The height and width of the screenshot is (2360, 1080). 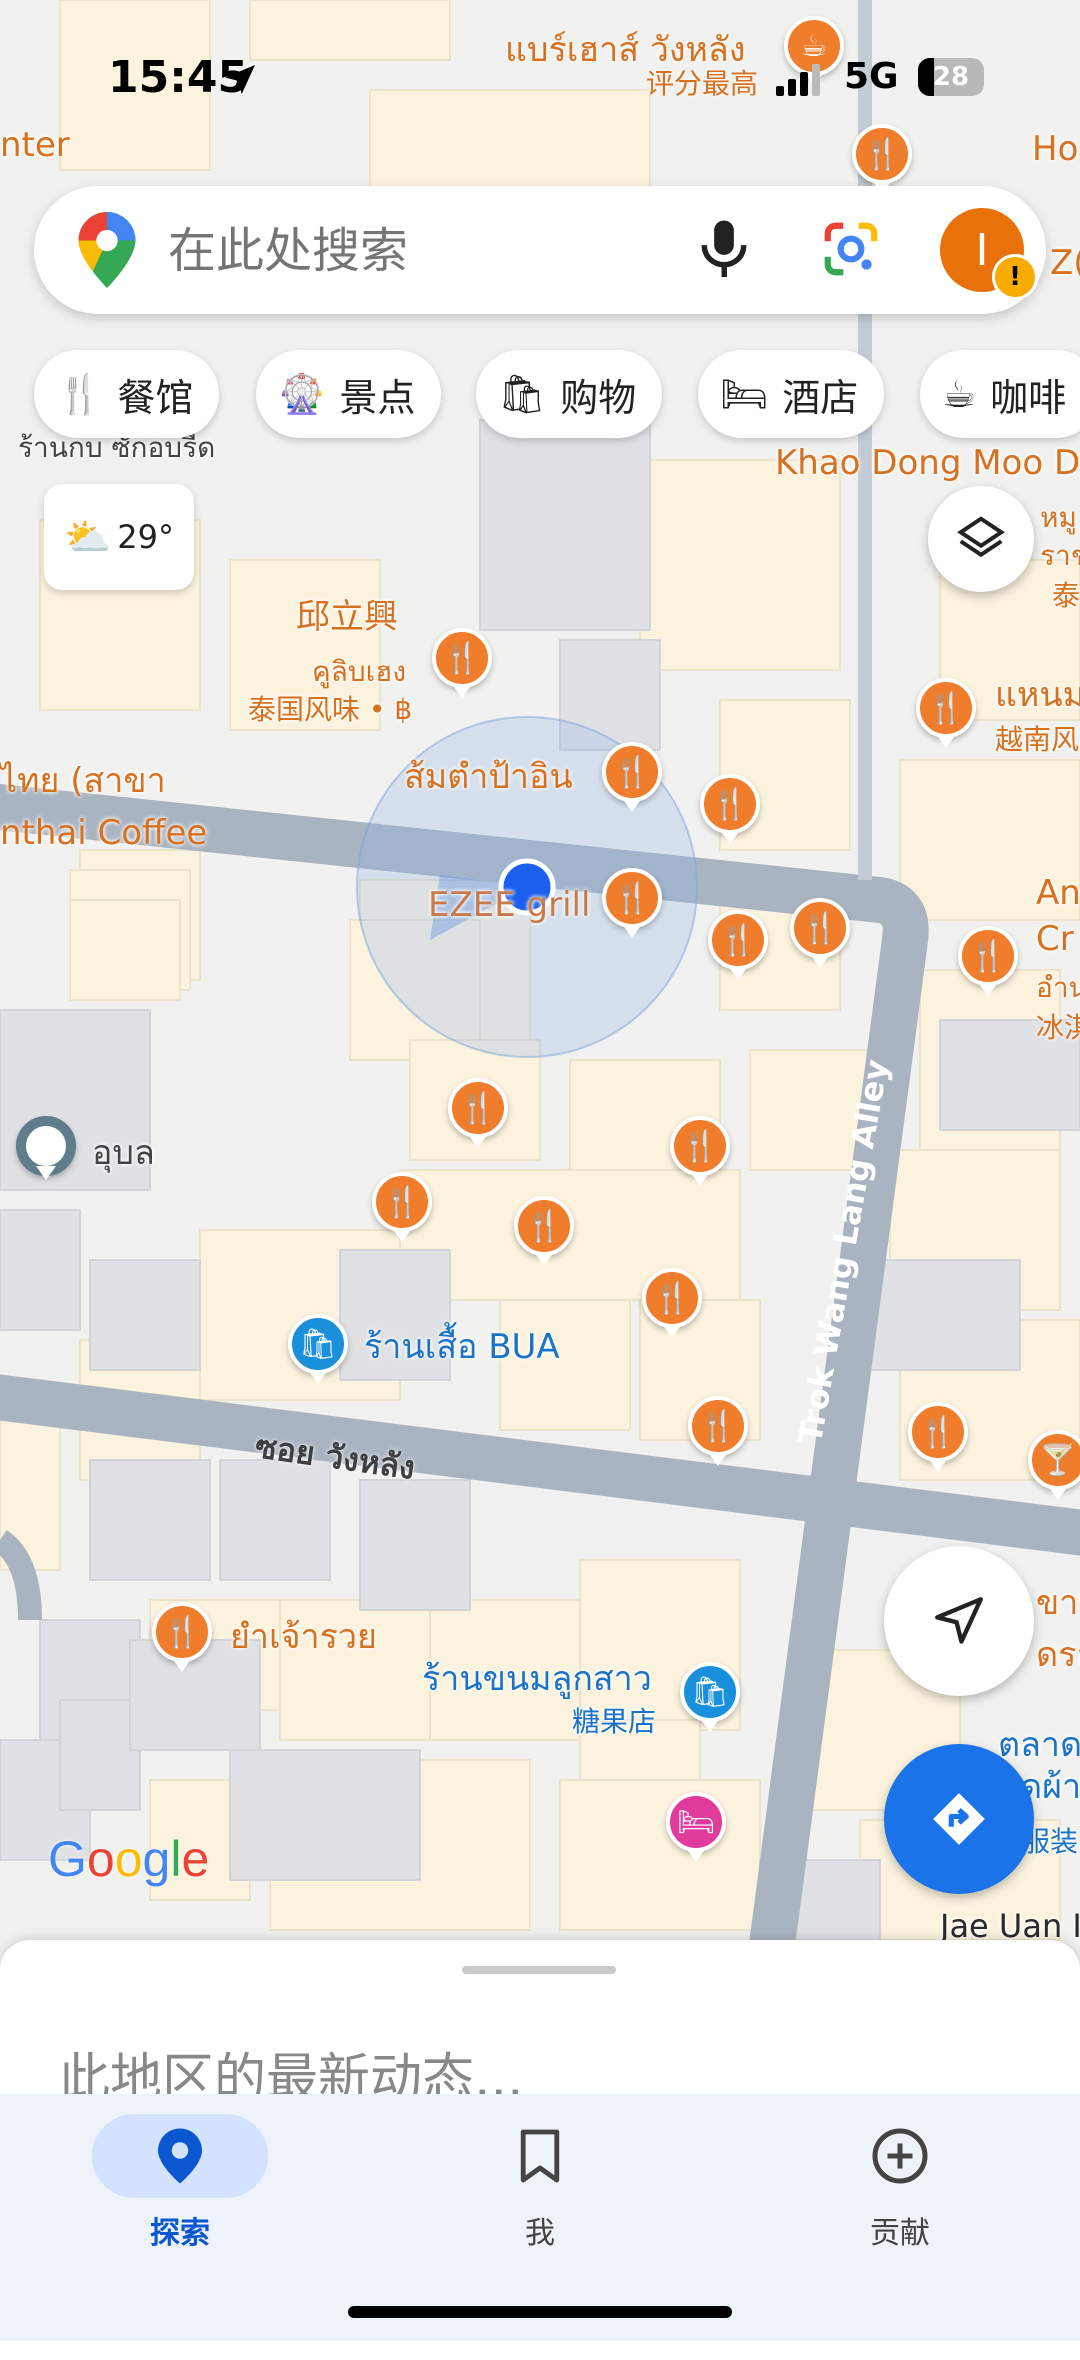 What do you see at coordinates (1058, 1655) in the screenshot?
I see `map-label: ดรล` at bounding box center [1058, 1655].